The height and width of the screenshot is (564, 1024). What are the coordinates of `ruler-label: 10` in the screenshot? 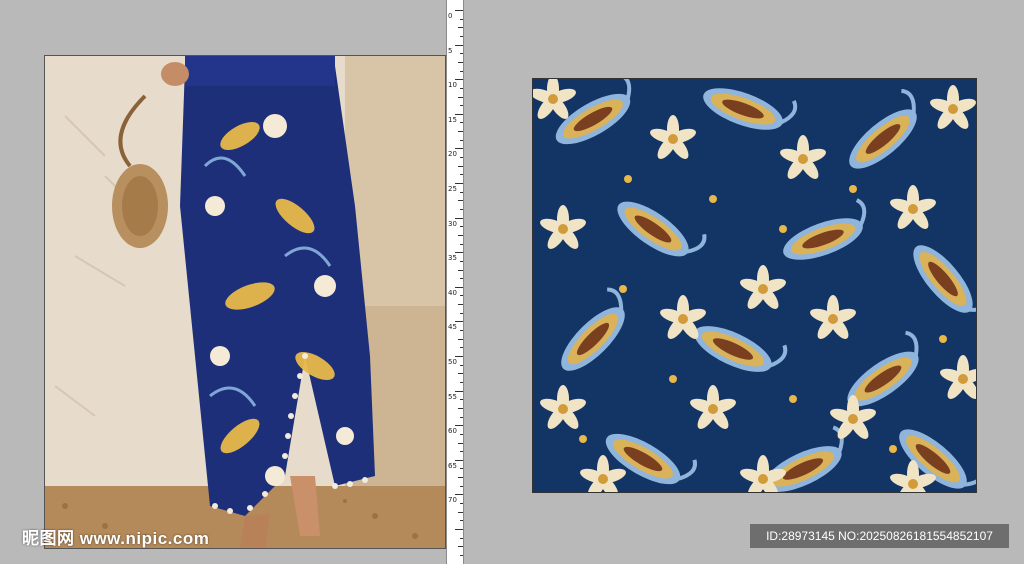 It's located at (452, 85).